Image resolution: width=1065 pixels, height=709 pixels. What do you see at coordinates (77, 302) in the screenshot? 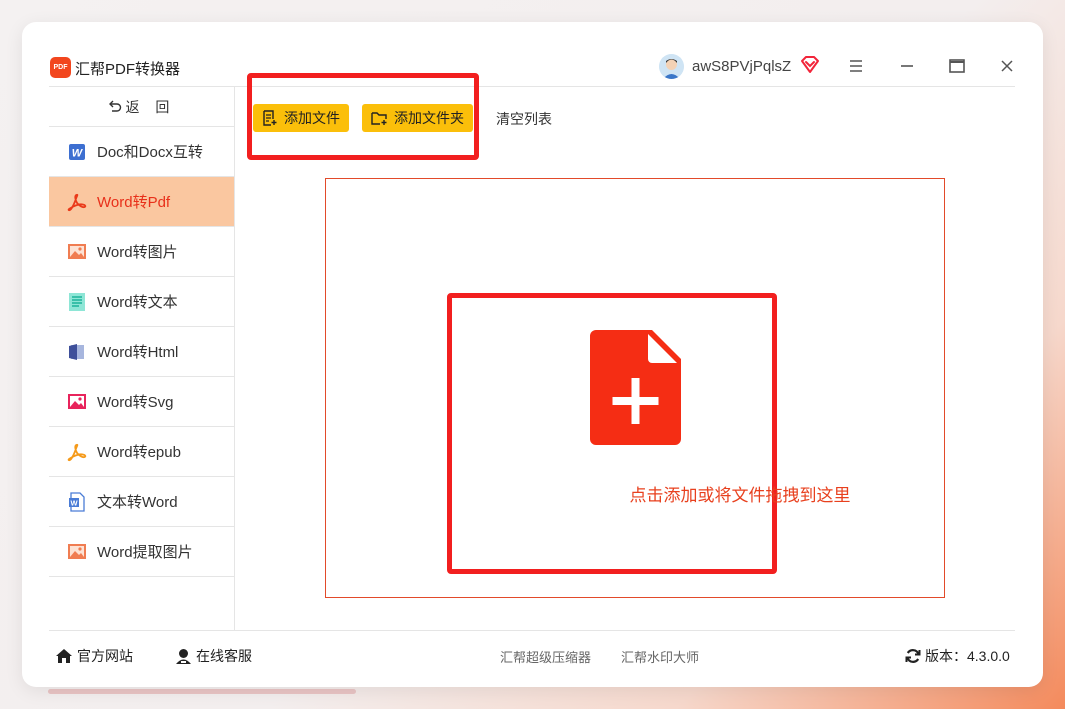
I see `text-doc-icon` at bounding box center [77, 302].